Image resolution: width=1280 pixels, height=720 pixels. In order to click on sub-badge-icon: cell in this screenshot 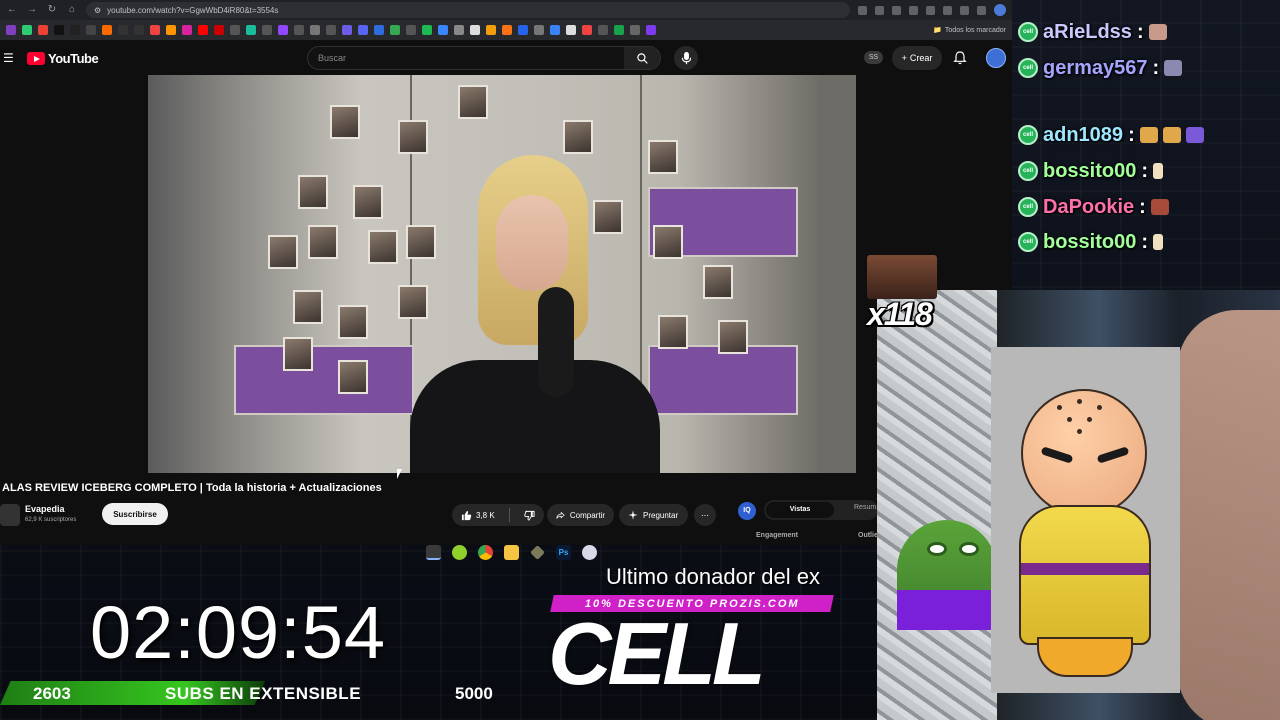, I will do `click(1028, 171)`.